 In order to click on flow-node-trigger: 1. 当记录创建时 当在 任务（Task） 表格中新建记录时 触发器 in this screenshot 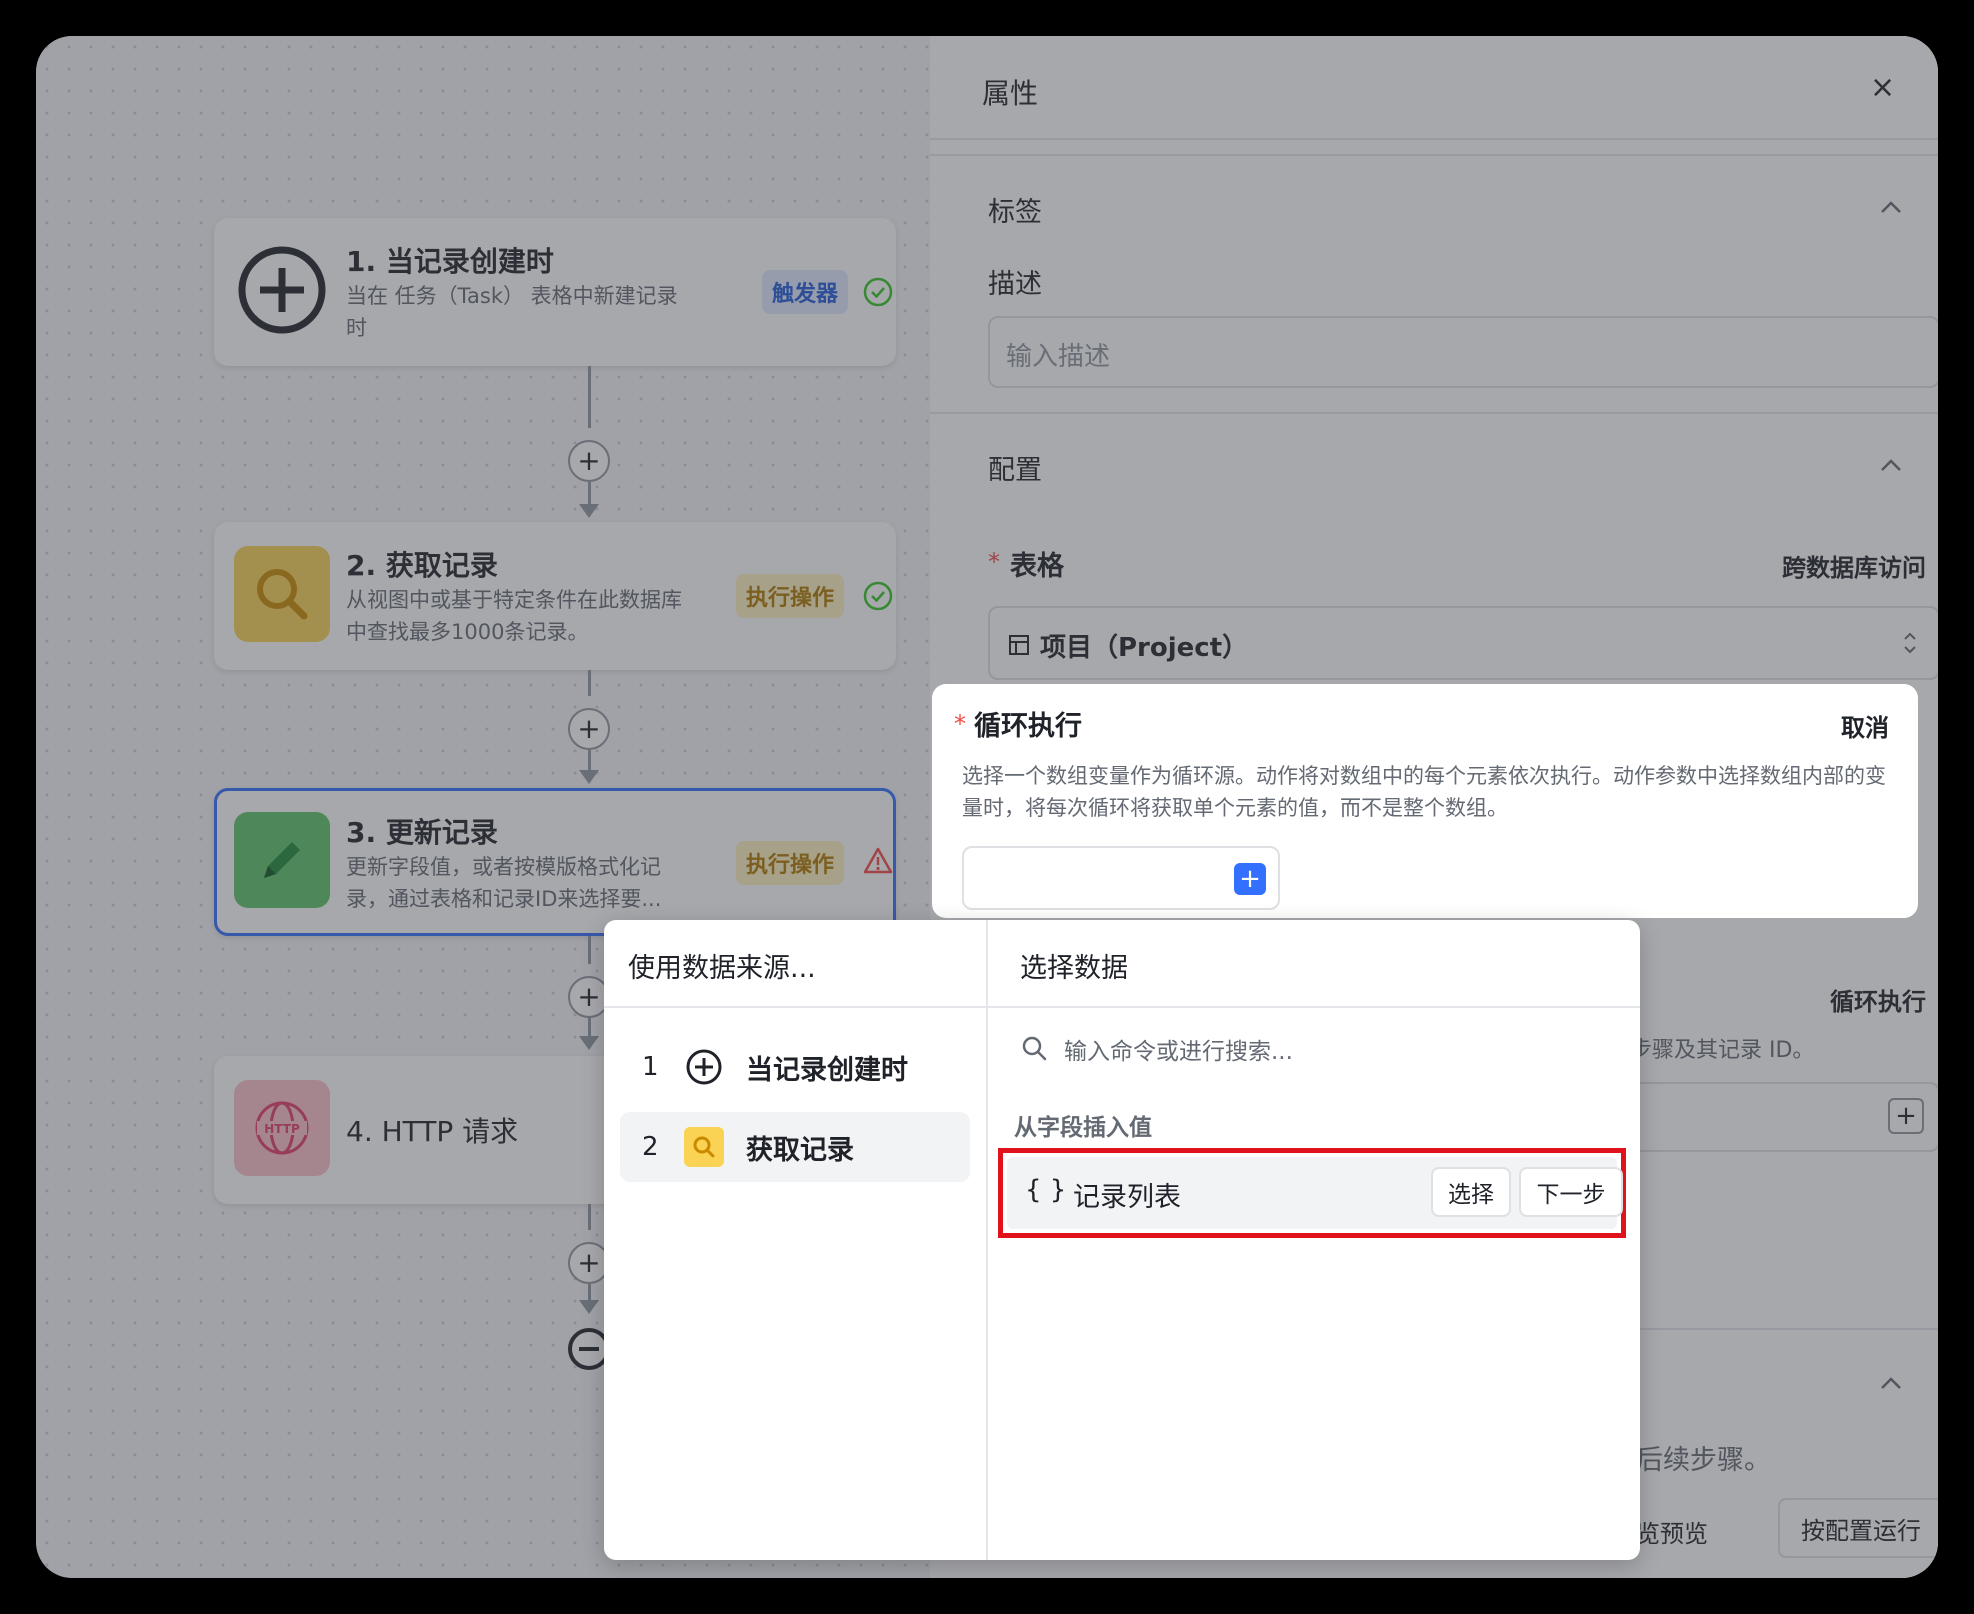, I will do `click(555, 292)`.